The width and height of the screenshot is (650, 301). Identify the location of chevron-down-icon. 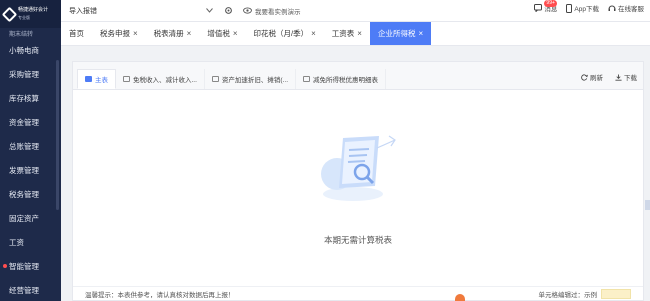
(209, 10).